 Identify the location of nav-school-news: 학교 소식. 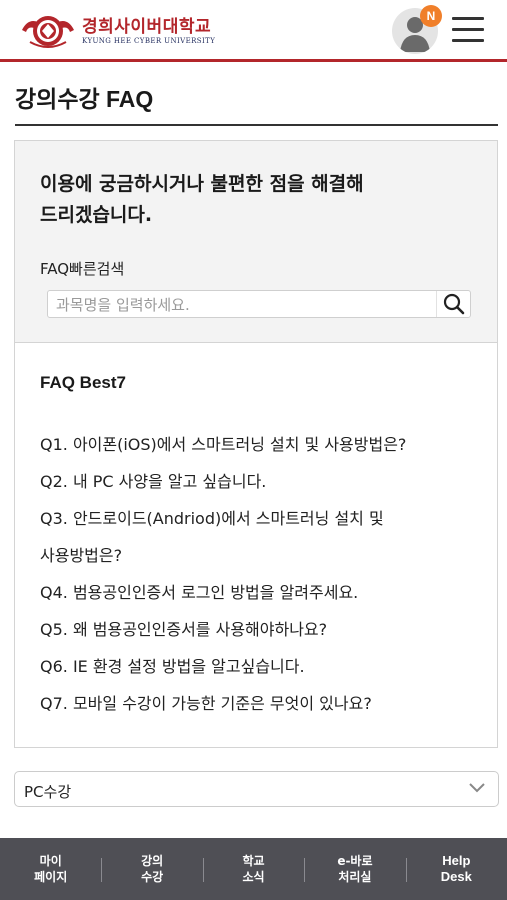
(253, 869).